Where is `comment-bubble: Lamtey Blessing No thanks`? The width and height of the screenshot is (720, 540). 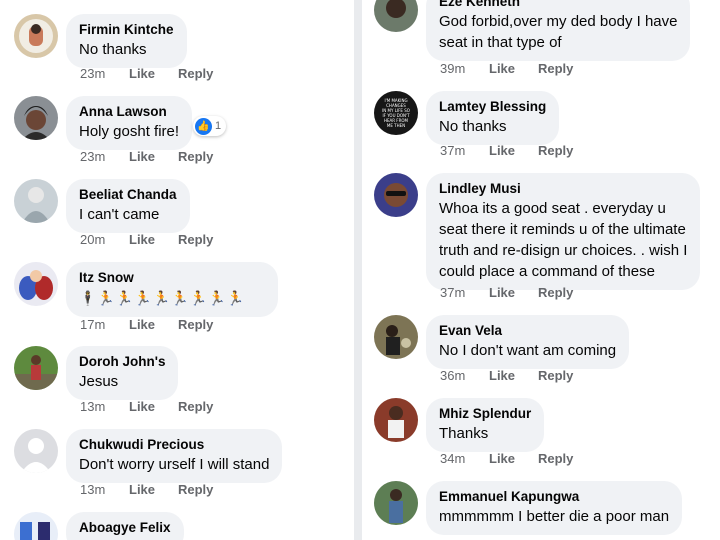
comment-bubble: Lamtey Blessing No thanks is located at coordinates (493, 118).